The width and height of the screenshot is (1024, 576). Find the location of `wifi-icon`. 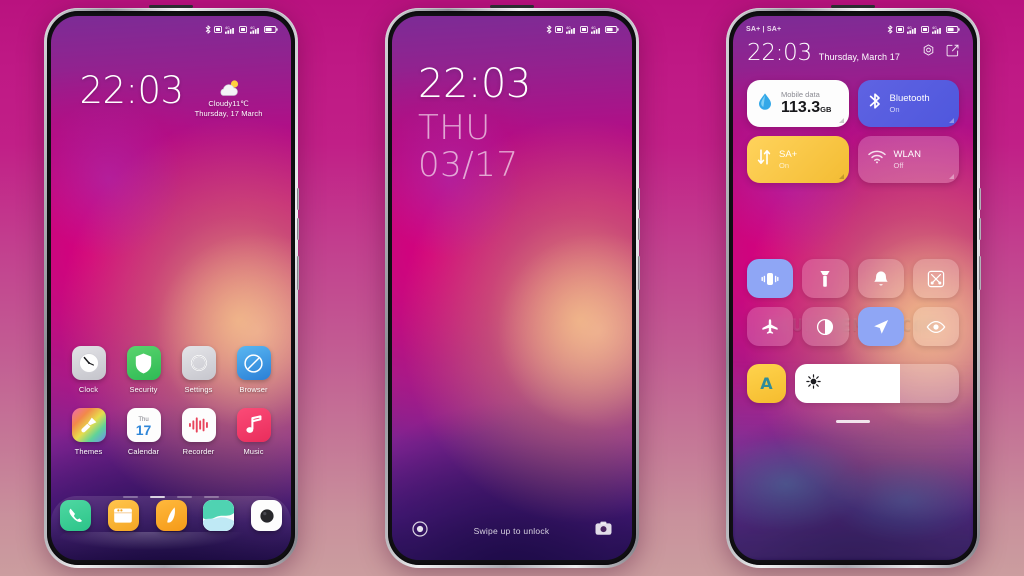

wifi-icon is located at coordinates (876, 159).